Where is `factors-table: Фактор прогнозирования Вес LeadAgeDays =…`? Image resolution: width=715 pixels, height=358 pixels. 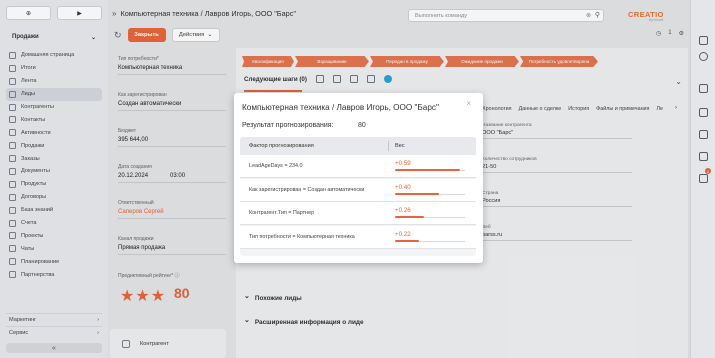
factors-table: Фактор прогнозирования Вес LeadAgeDays =… is located at coordinates (358, 196).